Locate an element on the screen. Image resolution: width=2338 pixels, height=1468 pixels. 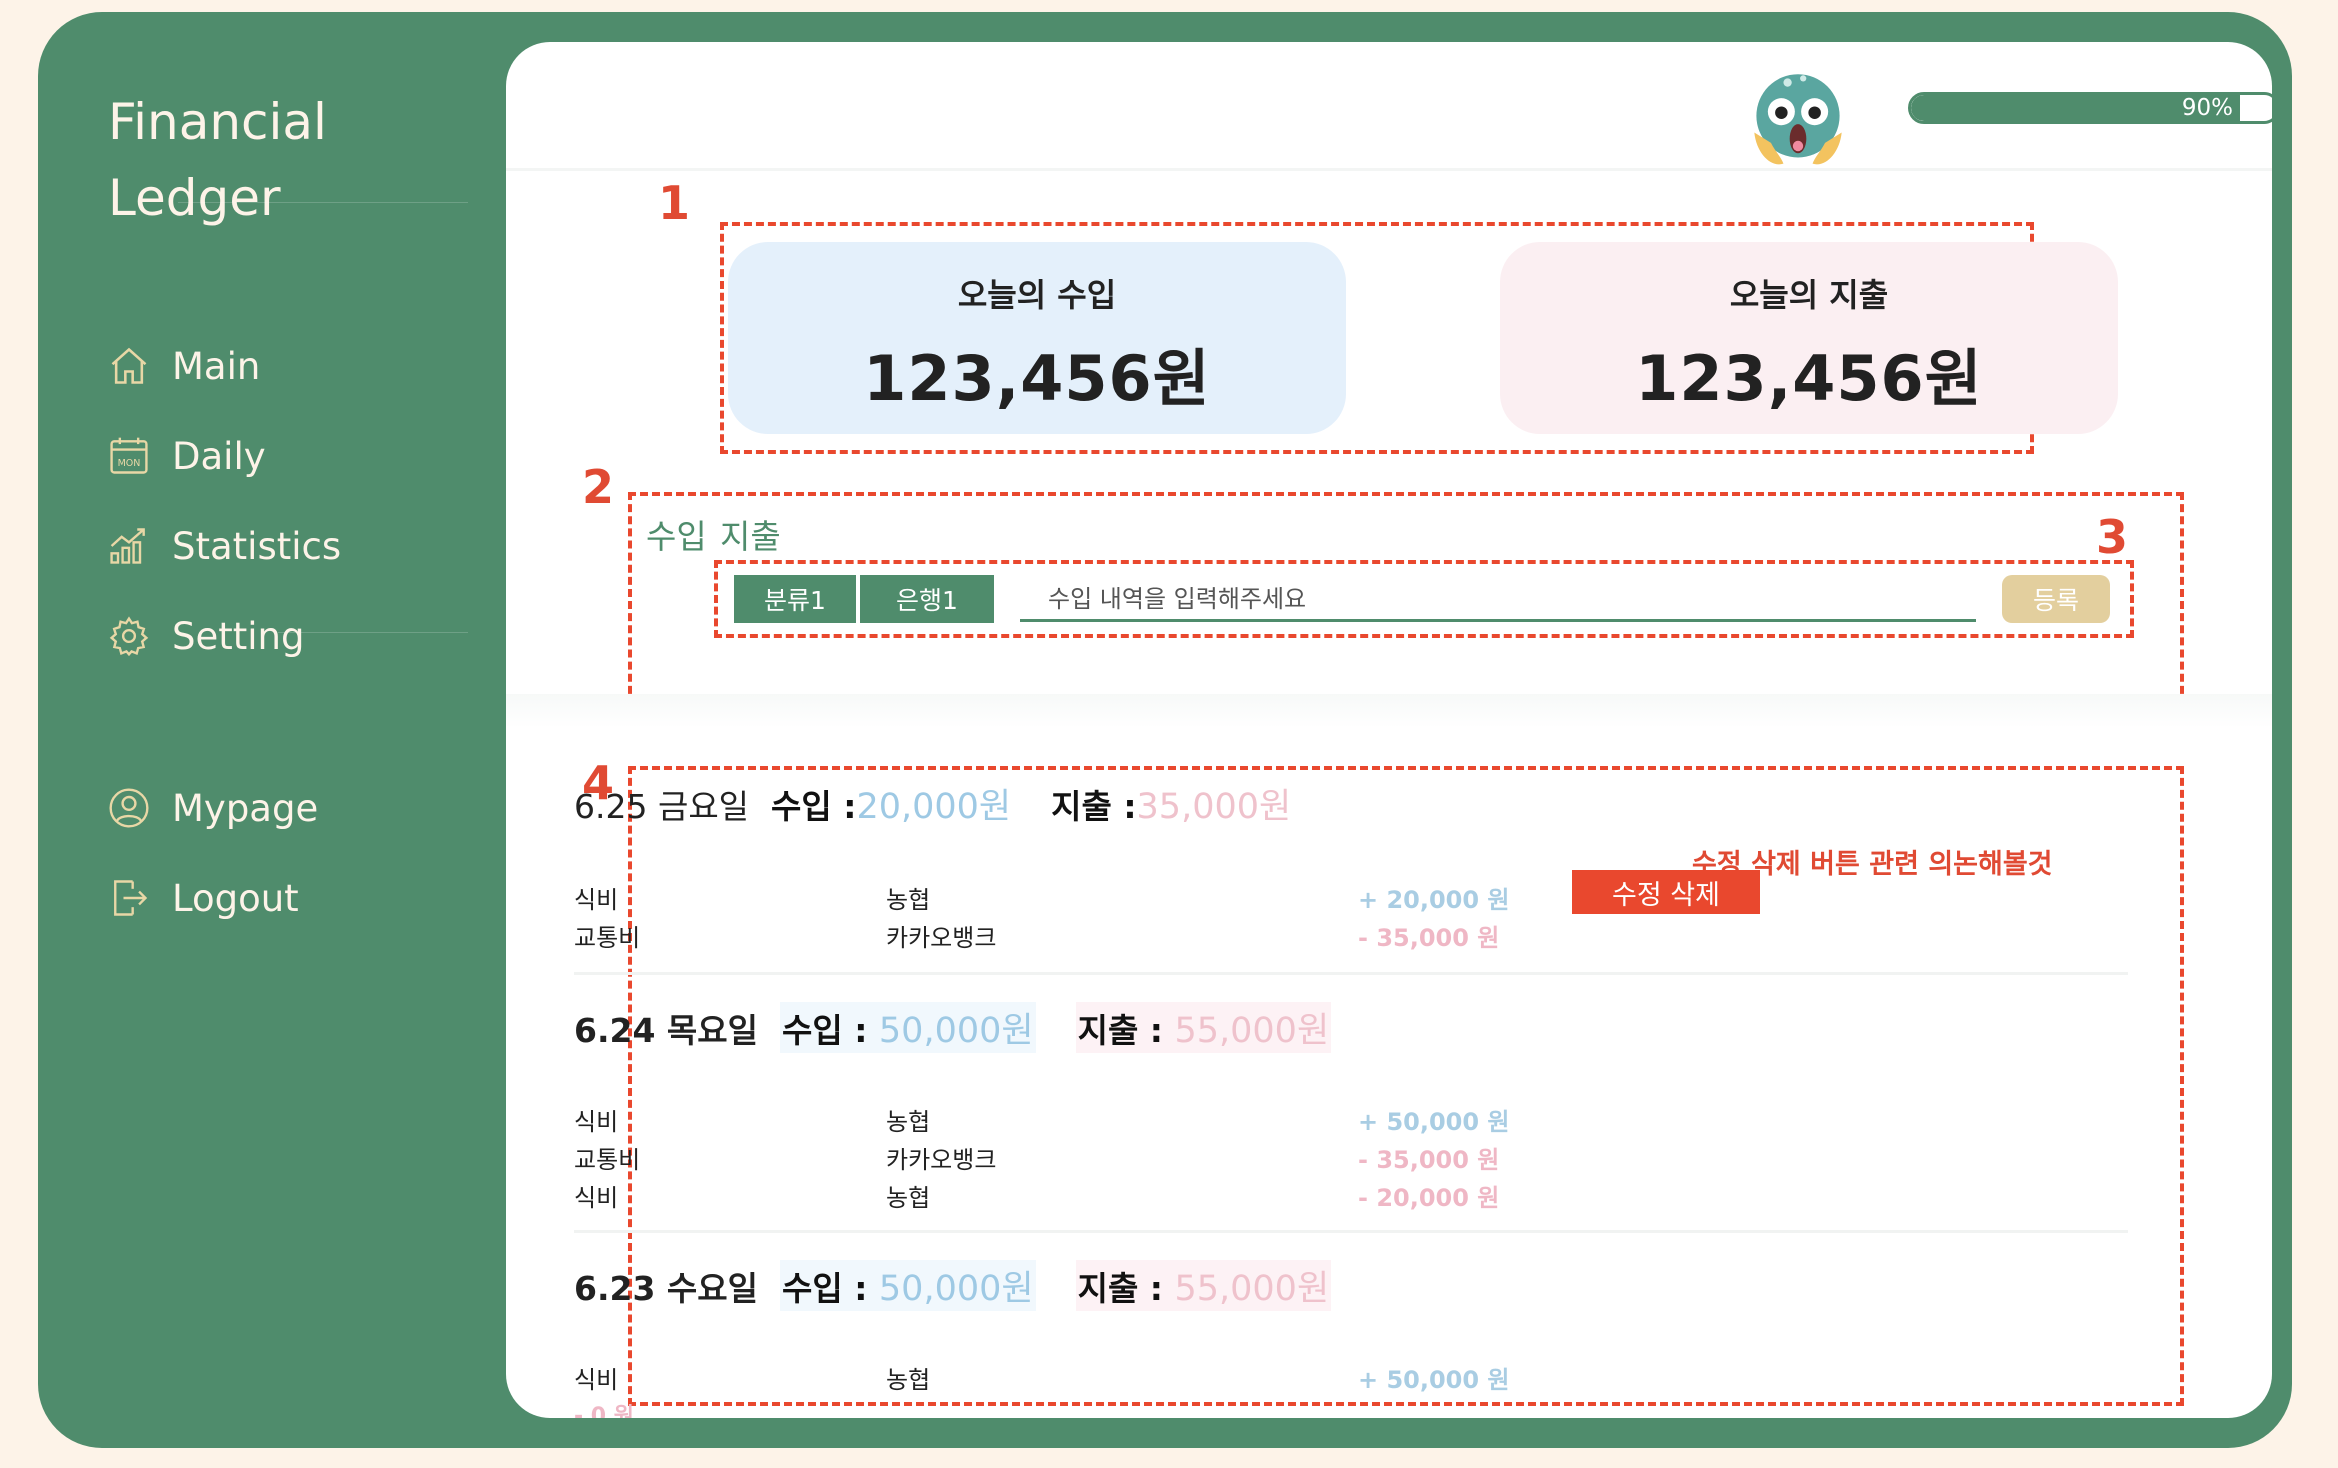
sidebar-item-daily: MON Daily is located at coordinates (186, 456).